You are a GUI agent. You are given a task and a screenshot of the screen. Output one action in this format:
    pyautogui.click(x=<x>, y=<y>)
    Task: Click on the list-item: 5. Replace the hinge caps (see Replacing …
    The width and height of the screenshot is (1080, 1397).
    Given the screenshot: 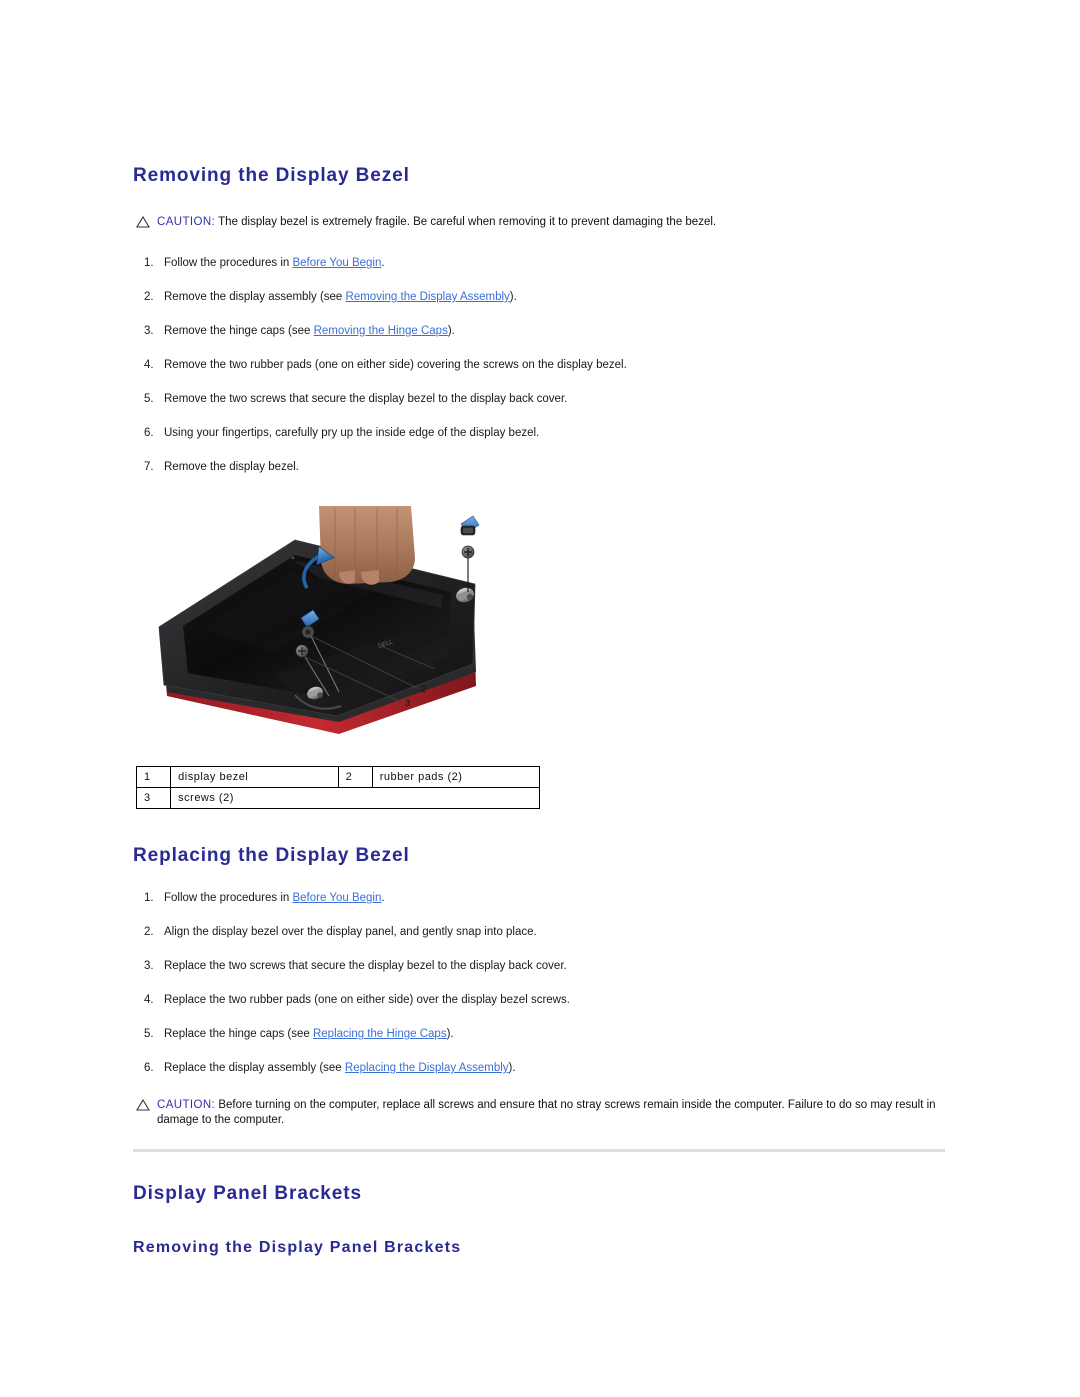 What is the action you would take?
    pyautogui.click(x=543, y=1034)
    